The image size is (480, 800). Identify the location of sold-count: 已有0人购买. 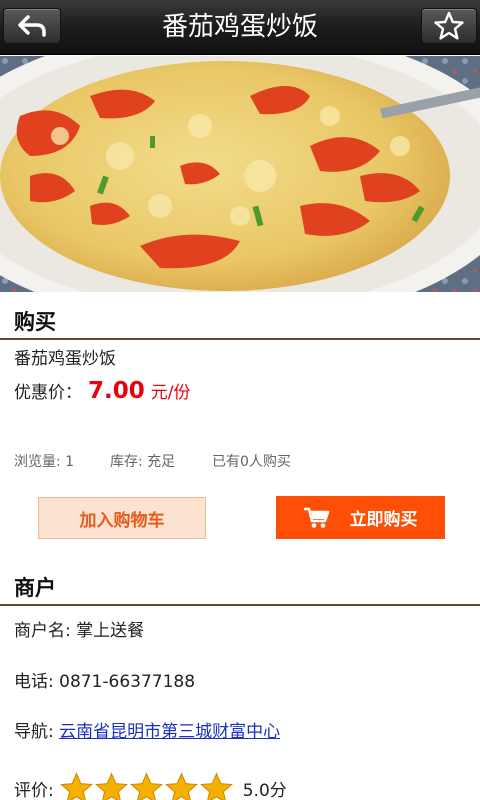
(251, 462).